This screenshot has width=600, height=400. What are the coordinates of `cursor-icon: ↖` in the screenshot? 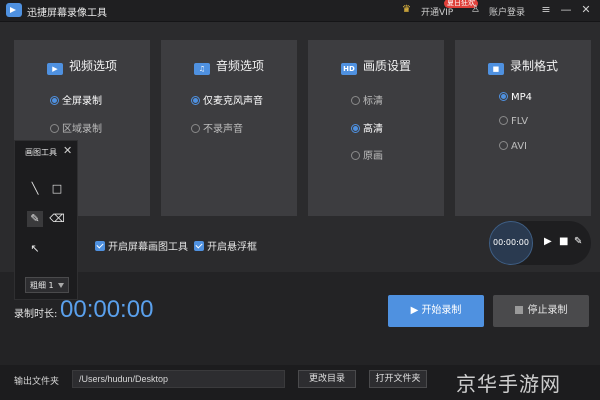 It's located at (35, 249).